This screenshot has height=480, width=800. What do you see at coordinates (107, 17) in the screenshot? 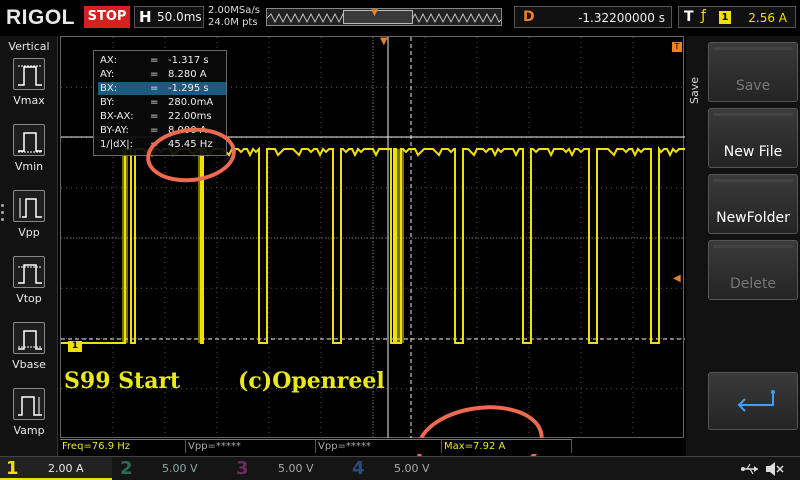
I see `run-stop-indicator: STOP` at bounding box center [107, 17].